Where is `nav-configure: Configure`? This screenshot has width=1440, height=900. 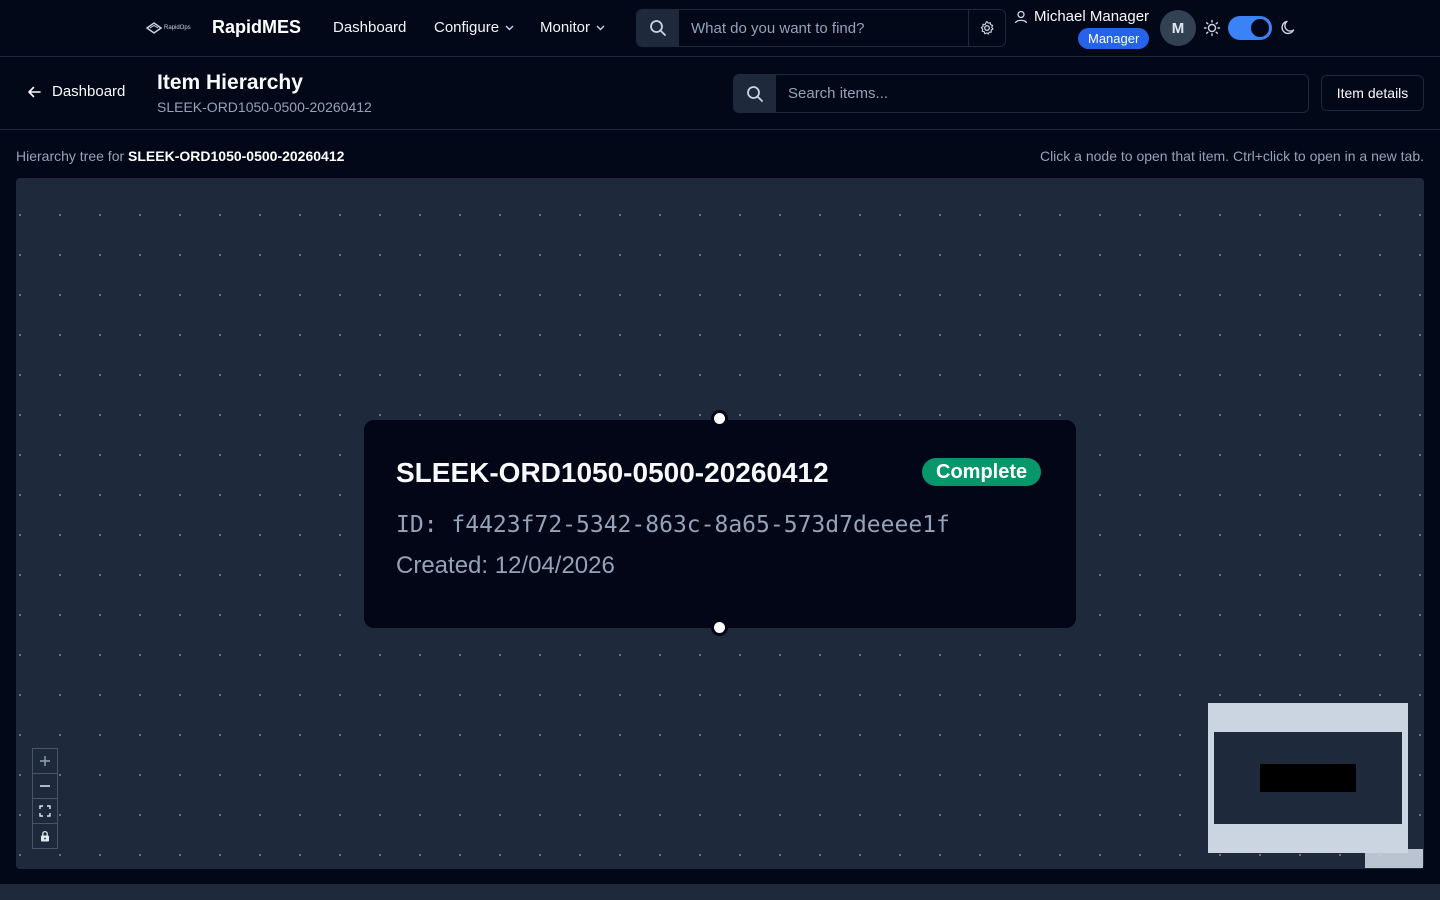 nav-configure: Configure is located at coordinates (474, 27).